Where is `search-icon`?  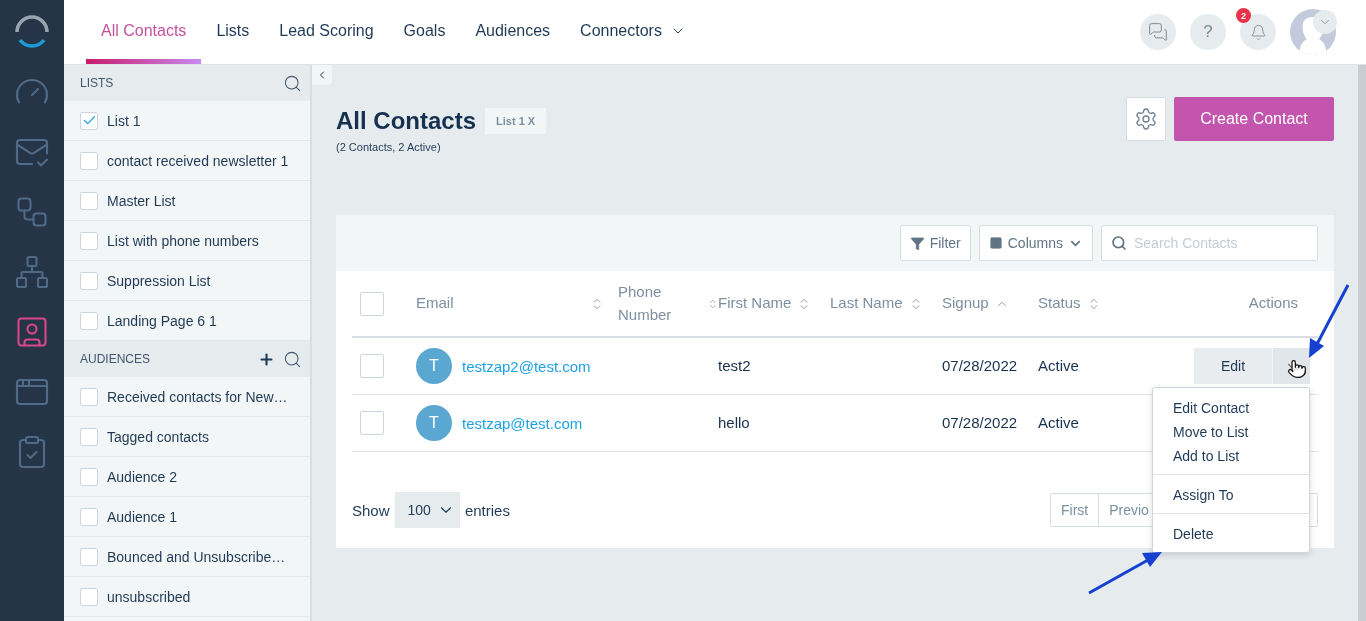 search-icon is located at coordinates (1119, 243).